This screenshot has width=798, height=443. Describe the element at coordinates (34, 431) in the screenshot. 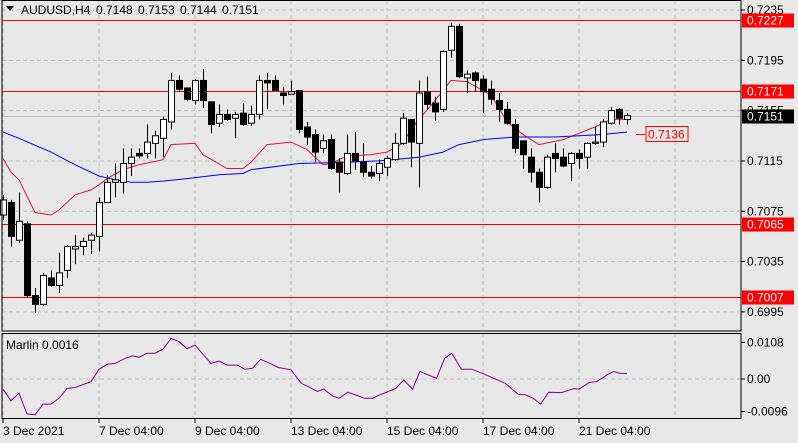

I see `time-tick-label: 3 Dec 2021` at that location.